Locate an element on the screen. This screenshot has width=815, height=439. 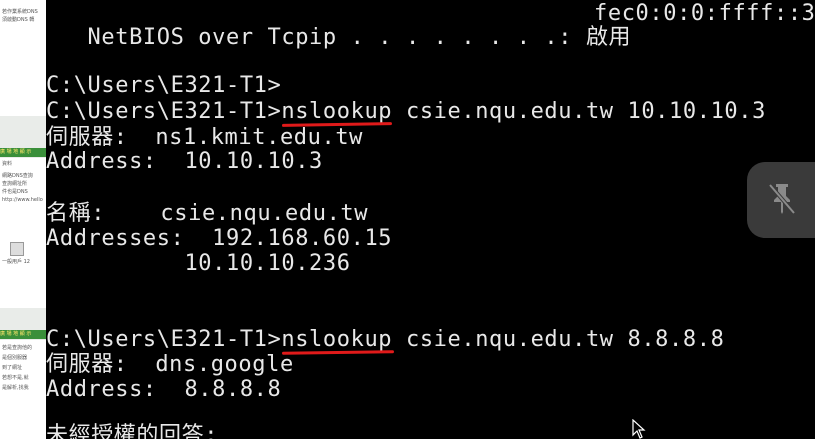
snippet-3-line-1: 若是查詢他的 is located at coordinates (17, 348).